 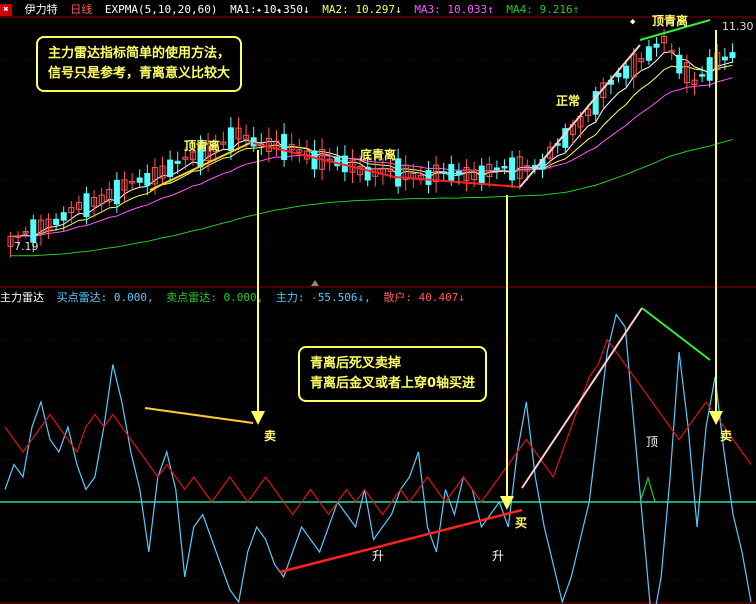 I want to click on ma4-value: MA4: 9.216↑, so click(x=543, y=9).